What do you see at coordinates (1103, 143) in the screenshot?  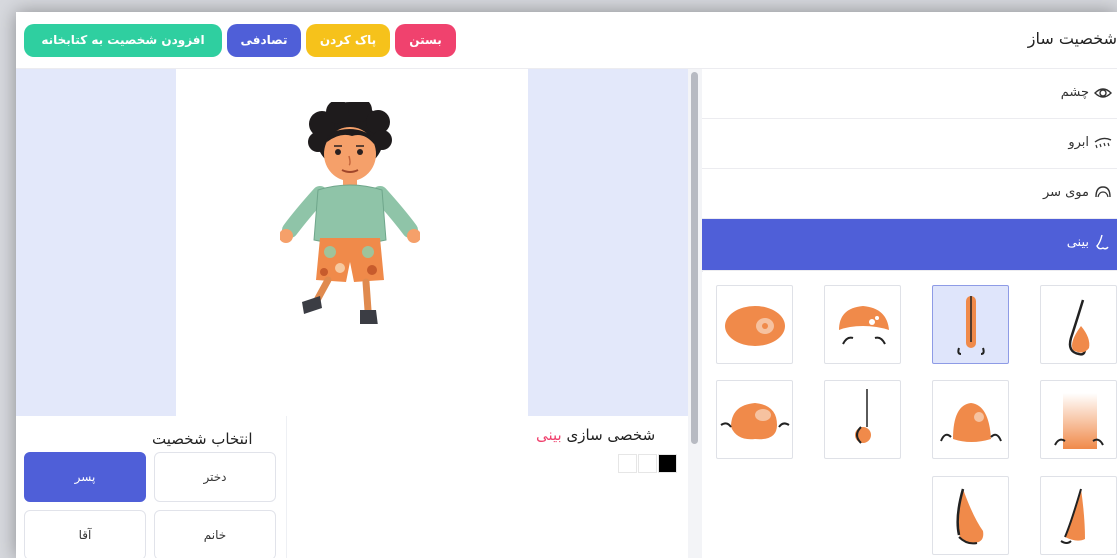 I see `eyebrow-icon` at bounding box center [1103, 143].